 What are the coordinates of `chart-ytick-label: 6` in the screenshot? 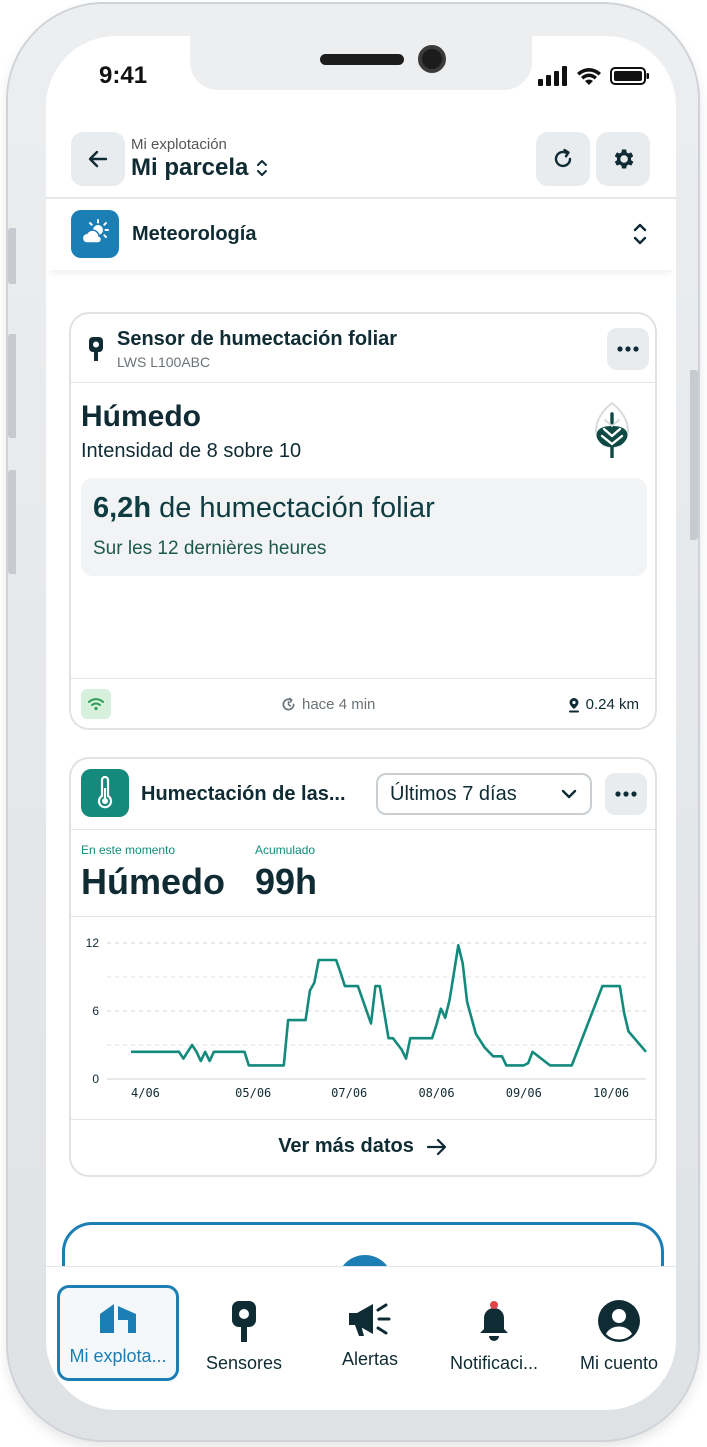 It's located at (95, 1011).